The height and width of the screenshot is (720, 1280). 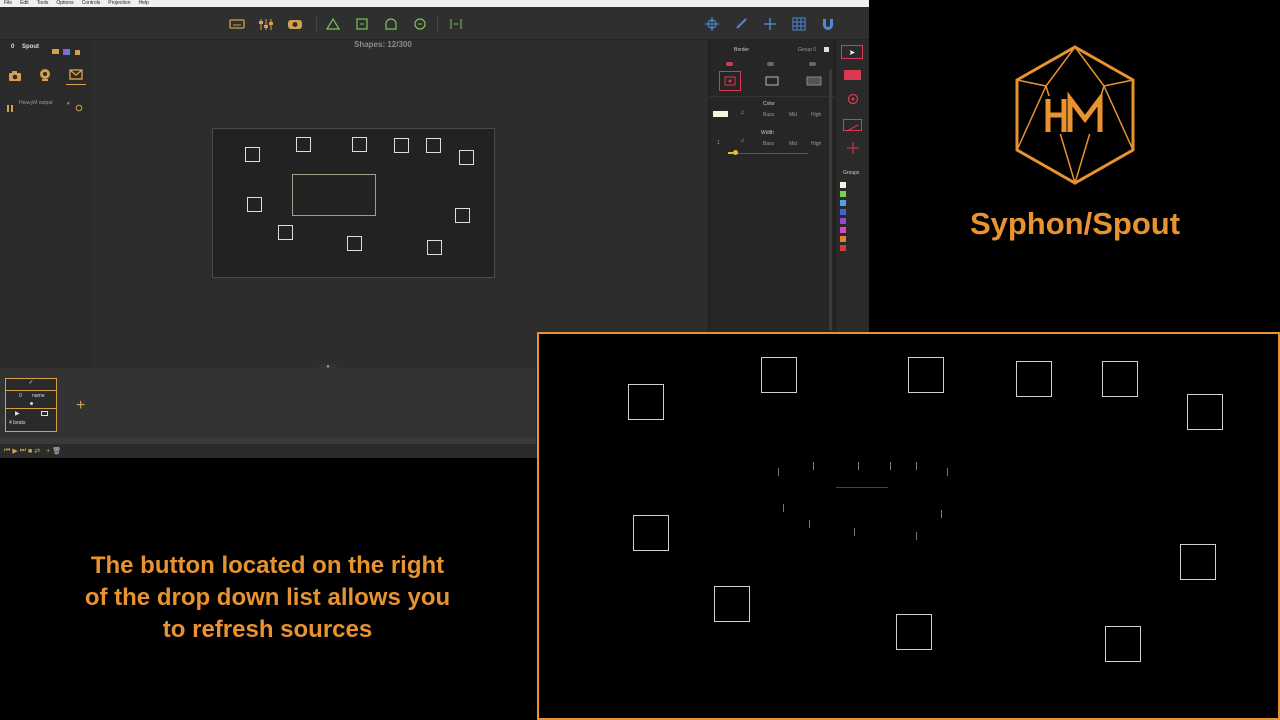 I want to click on circle-icon, so click(x=420, y=24).